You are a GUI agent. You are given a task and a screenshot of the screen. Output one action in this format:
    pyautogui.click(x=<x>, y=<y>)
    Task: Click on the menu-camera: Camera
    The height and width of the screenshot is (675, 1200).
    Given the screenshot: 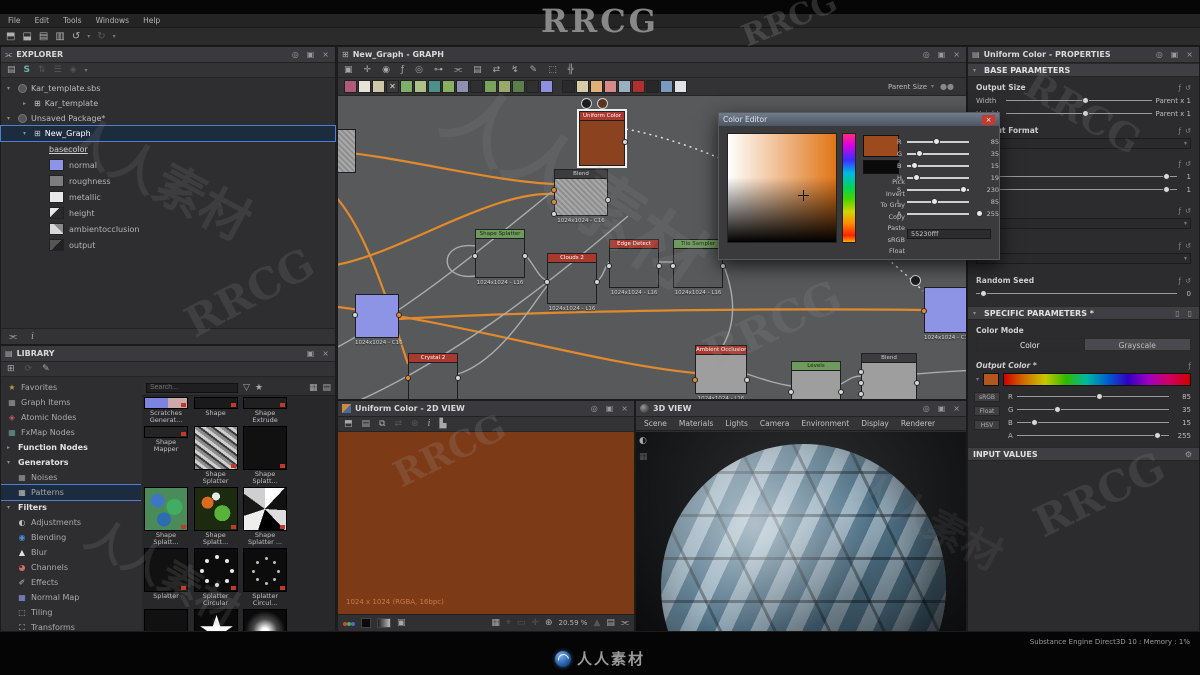 What is the action you would take?
    pyautogui.click(x=774, y=423)
    